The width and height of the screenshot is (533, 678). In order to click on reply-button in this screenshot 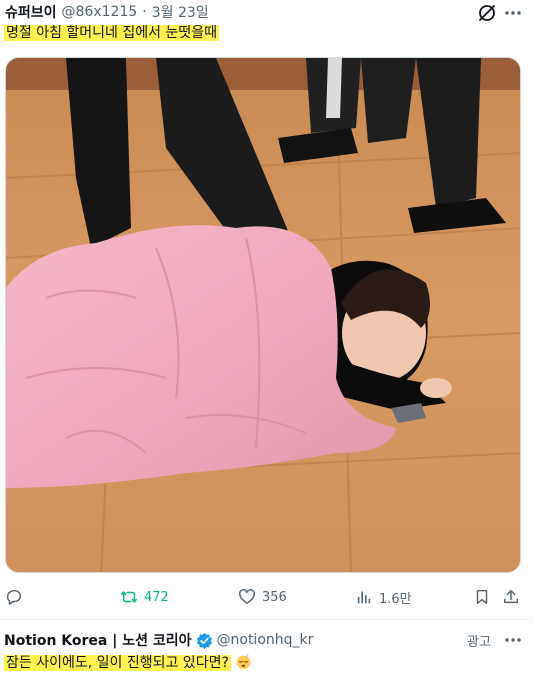, I will do `click(14, 597)`.